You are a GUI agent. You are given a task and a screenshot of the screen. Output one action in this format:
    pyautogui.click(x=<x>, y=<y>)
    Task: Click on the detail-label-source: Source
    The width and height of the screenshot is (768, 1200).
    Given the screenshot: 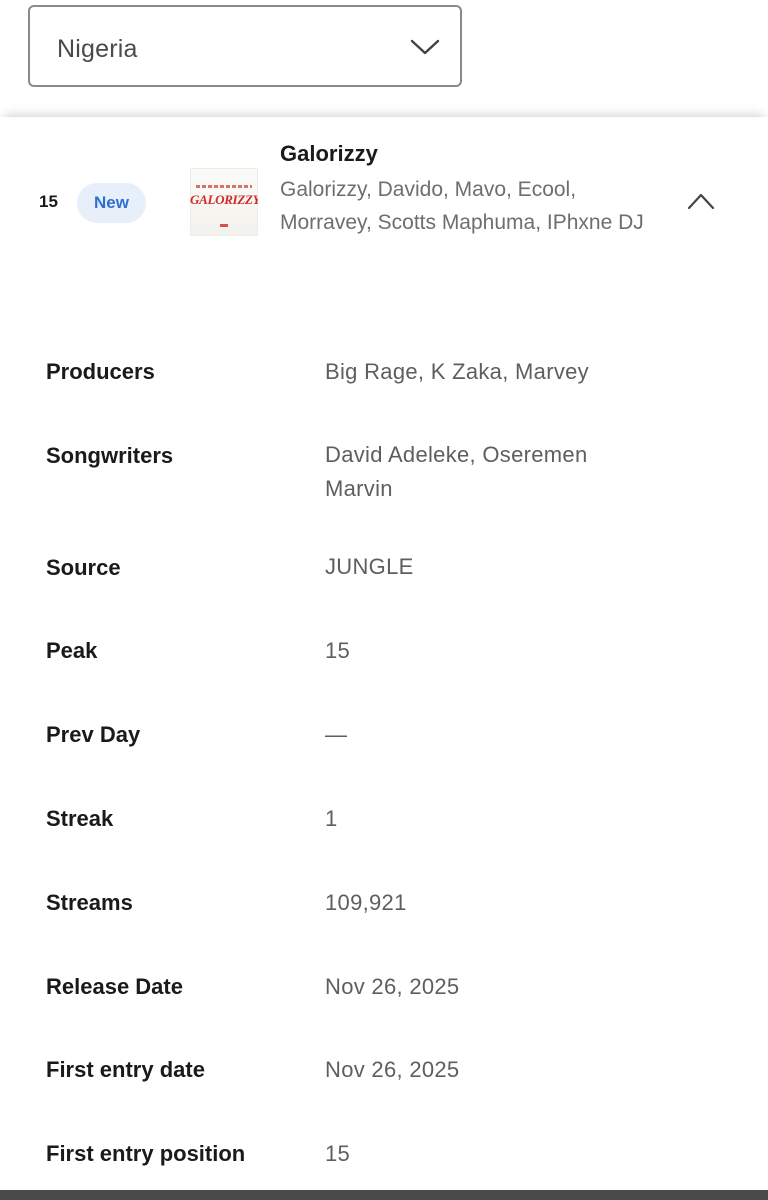 What is the action you would take?
    pyautogui.click(x=83, y=567)
    